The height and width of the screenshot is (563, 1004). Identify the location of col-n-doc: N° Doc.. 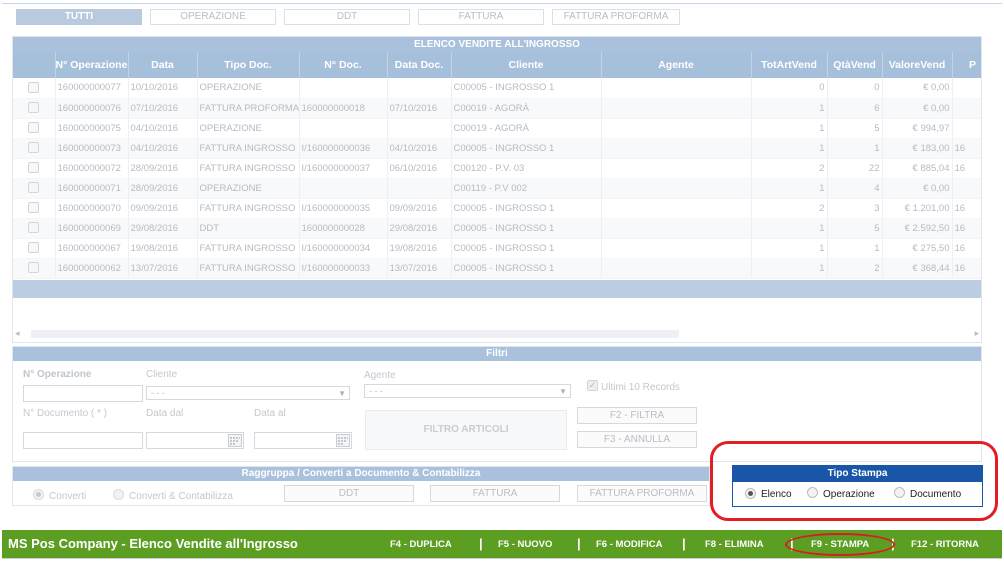
(343, 65).